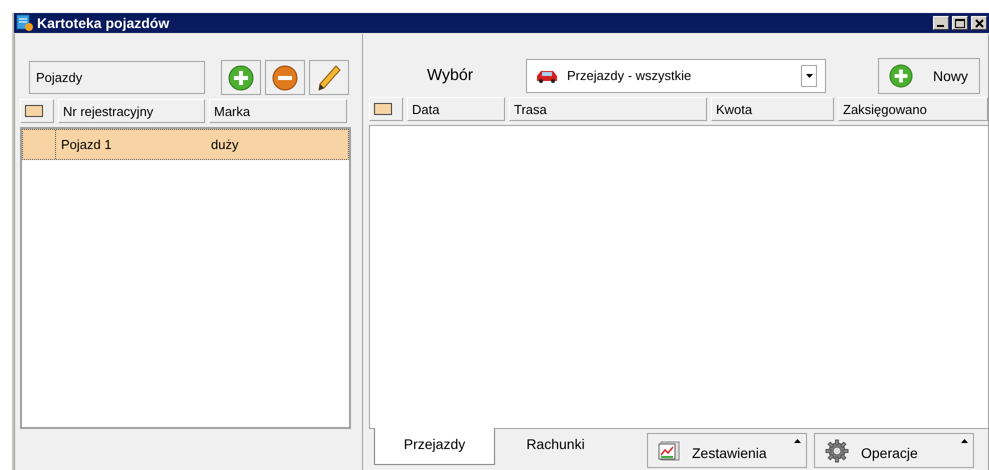  Describe the element at coordinates (185, 144) in the screenshot. I see `table-row: Pojazd 1 duży` at that location.